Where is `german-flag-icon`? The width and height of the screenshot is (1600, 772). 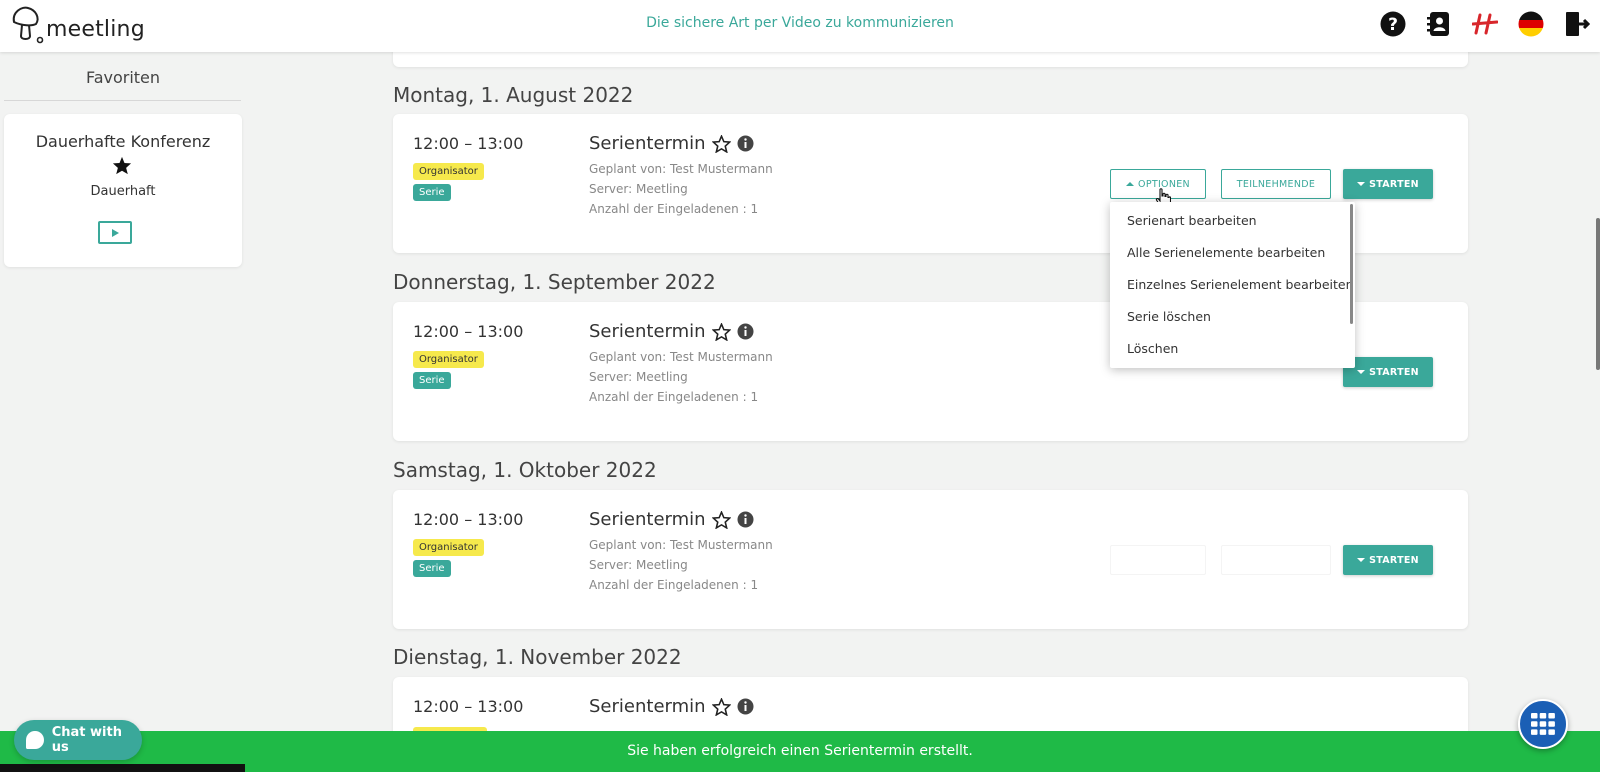
german-flag-icon is located at coordinates (1531, 24).